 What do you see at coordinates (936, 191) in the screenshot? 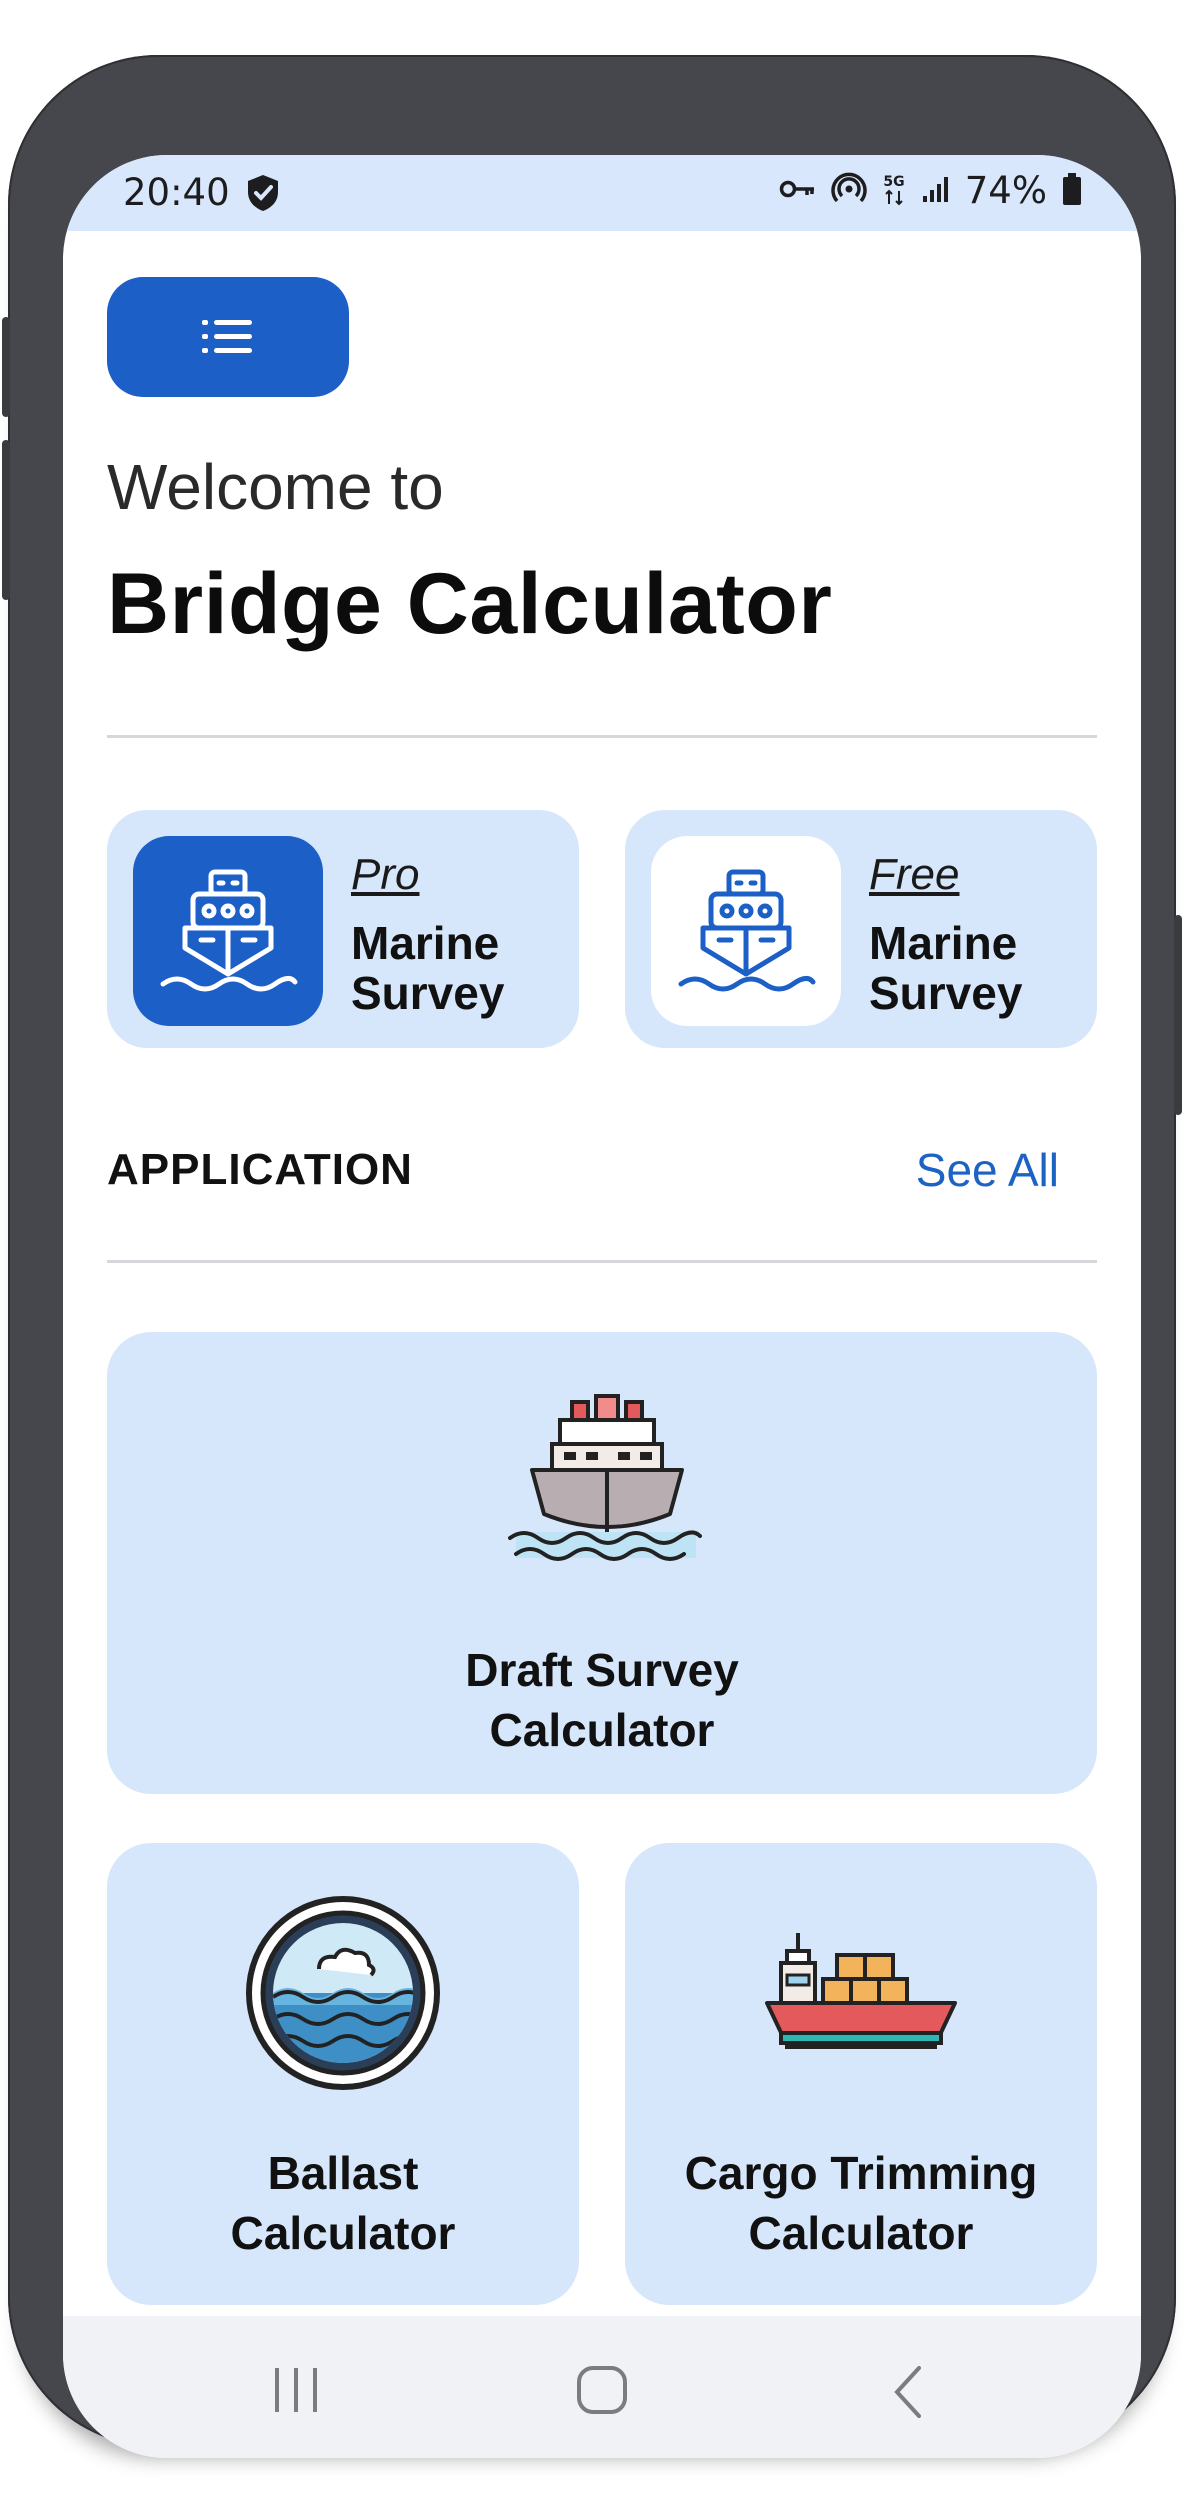
I see `signal-icon` at bounding box center [936, 191].